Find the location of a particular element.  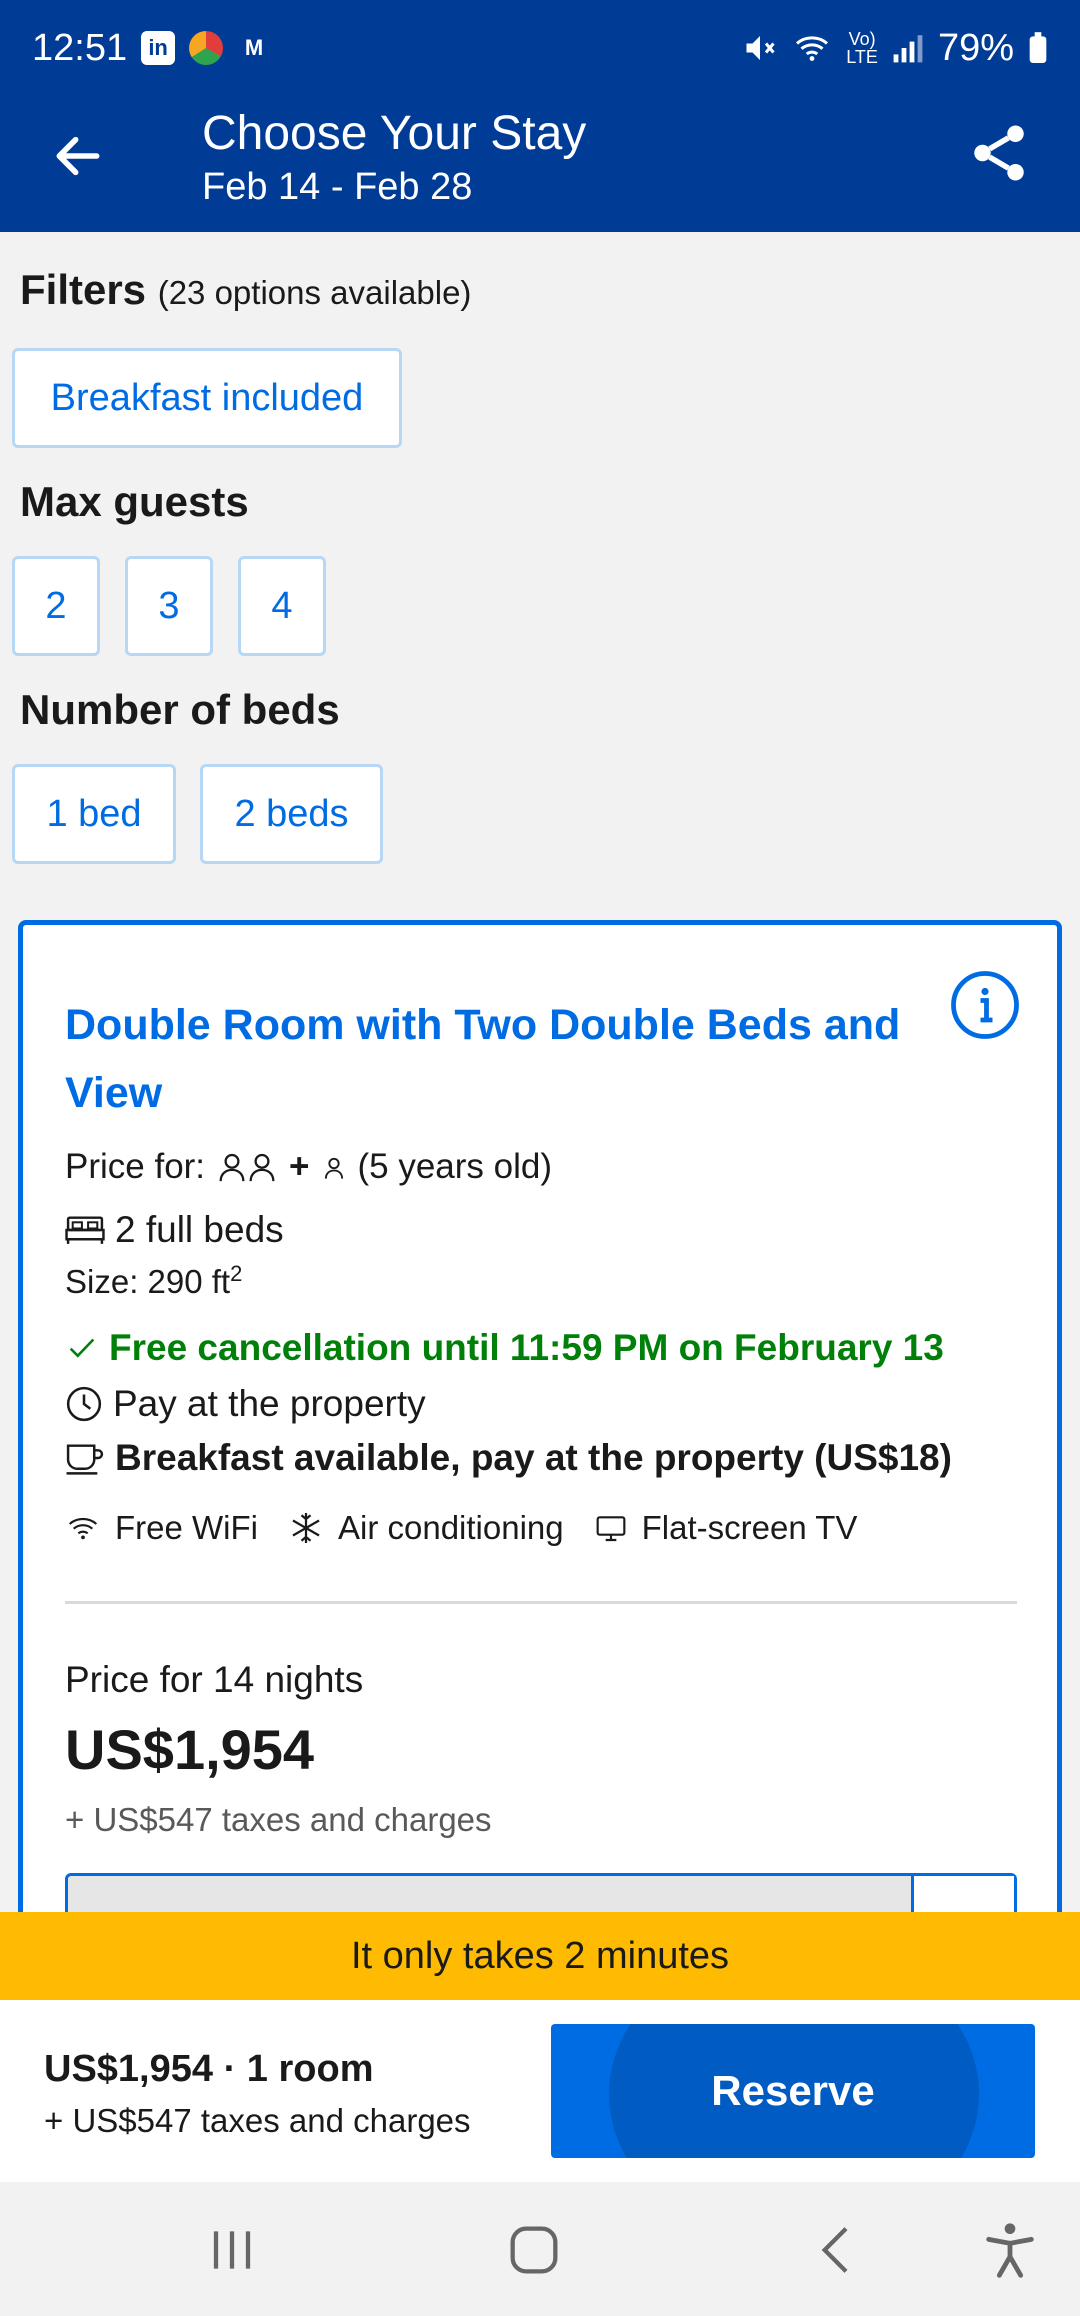

browser-icon is located at coordinates (206, 48).